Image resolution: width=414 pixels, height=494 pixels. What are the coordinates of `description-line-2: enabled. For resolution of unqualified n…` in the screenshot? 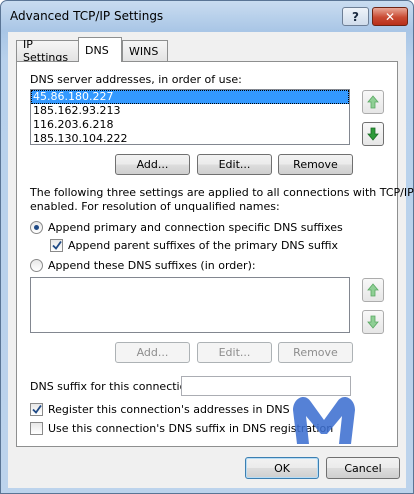 It's located at (155, 206).